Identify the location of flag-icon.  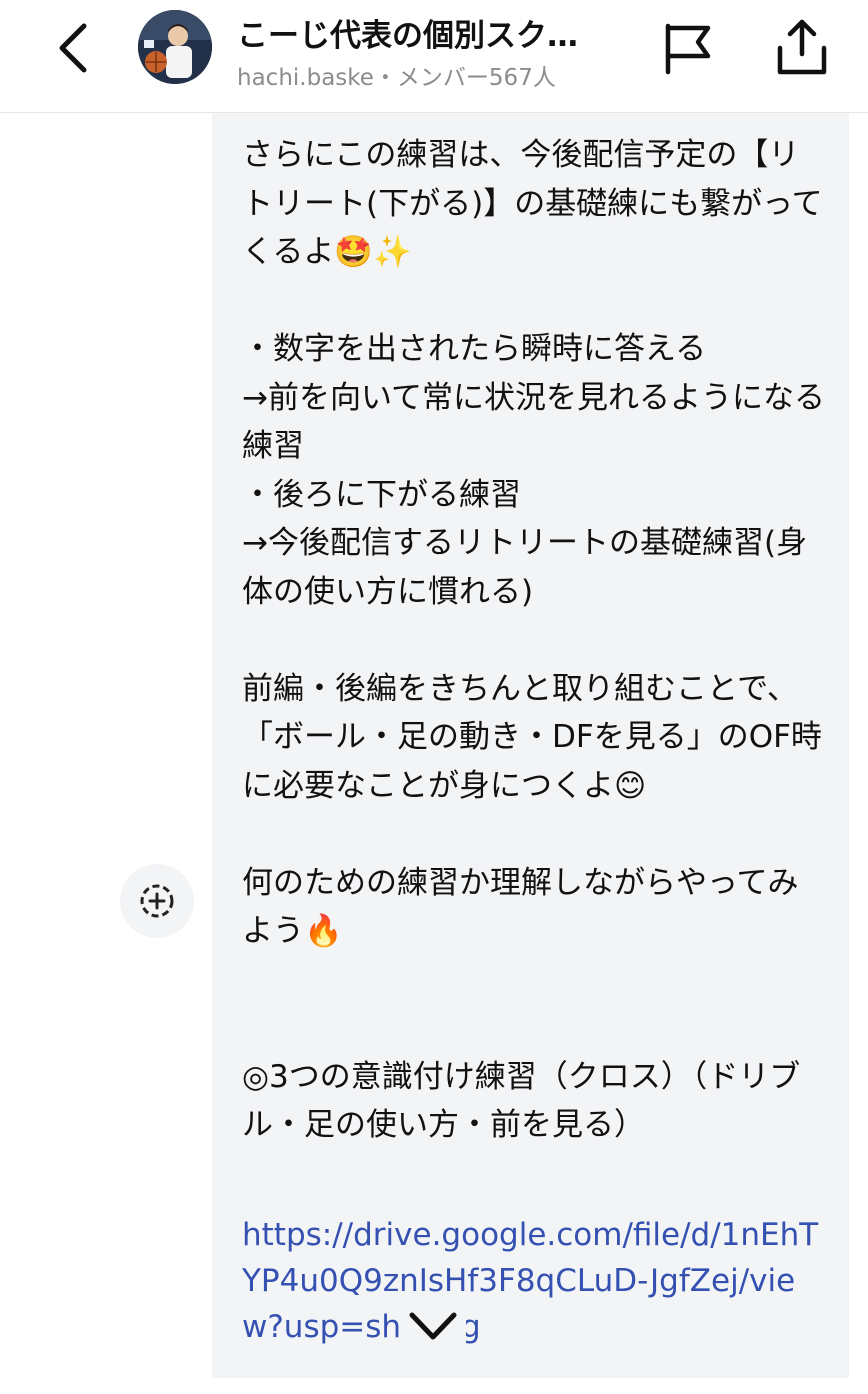
(688, 49).